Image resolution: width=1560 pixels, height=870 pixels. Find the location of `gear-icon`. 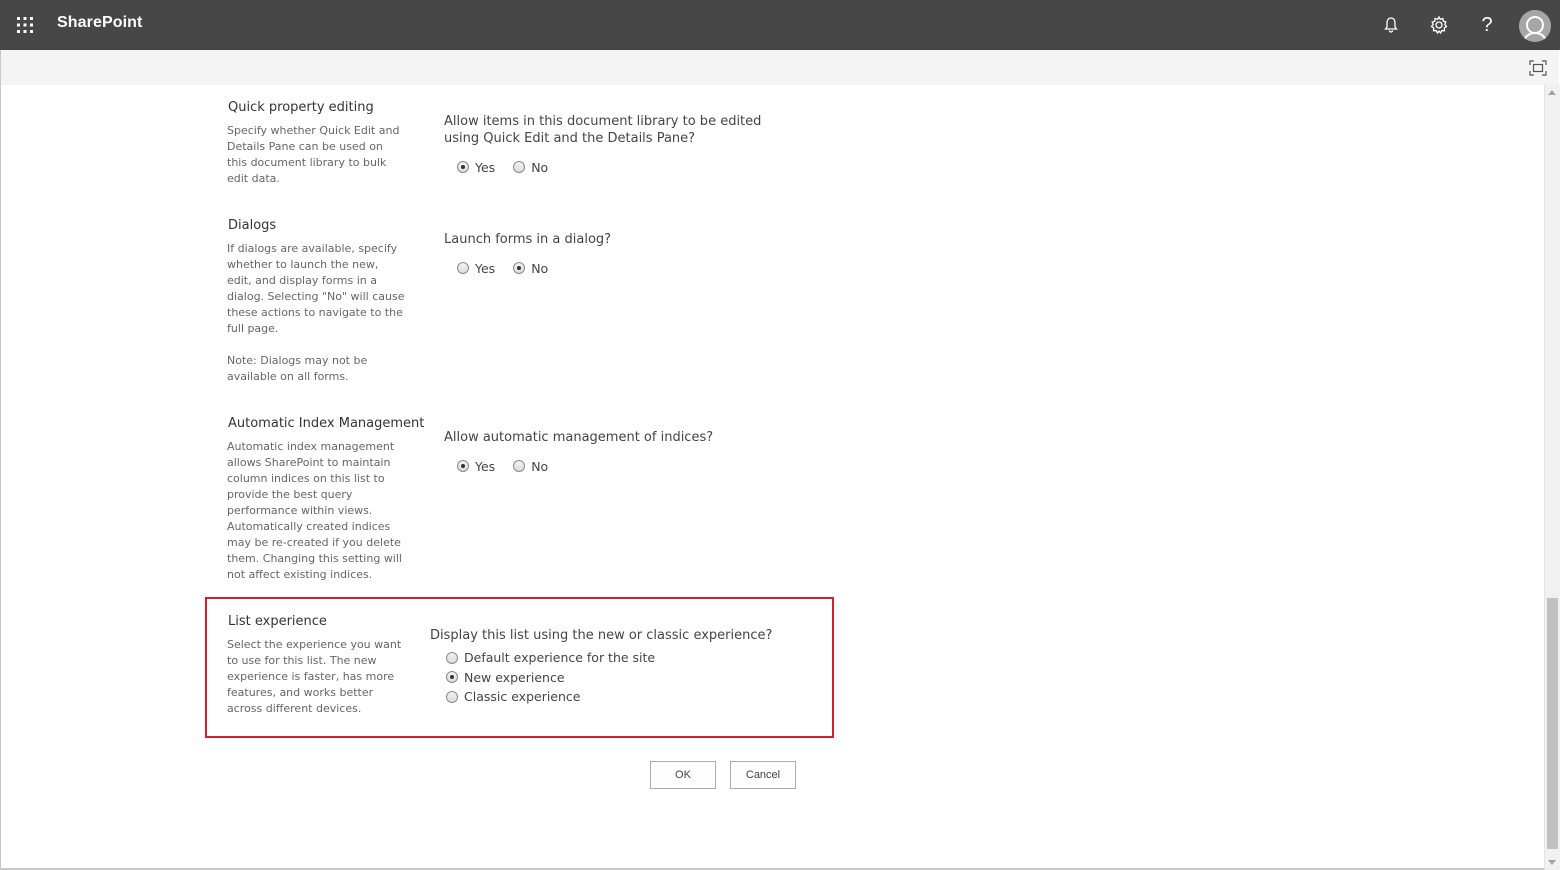

gear-icon is located at coordinates (1439, 25).